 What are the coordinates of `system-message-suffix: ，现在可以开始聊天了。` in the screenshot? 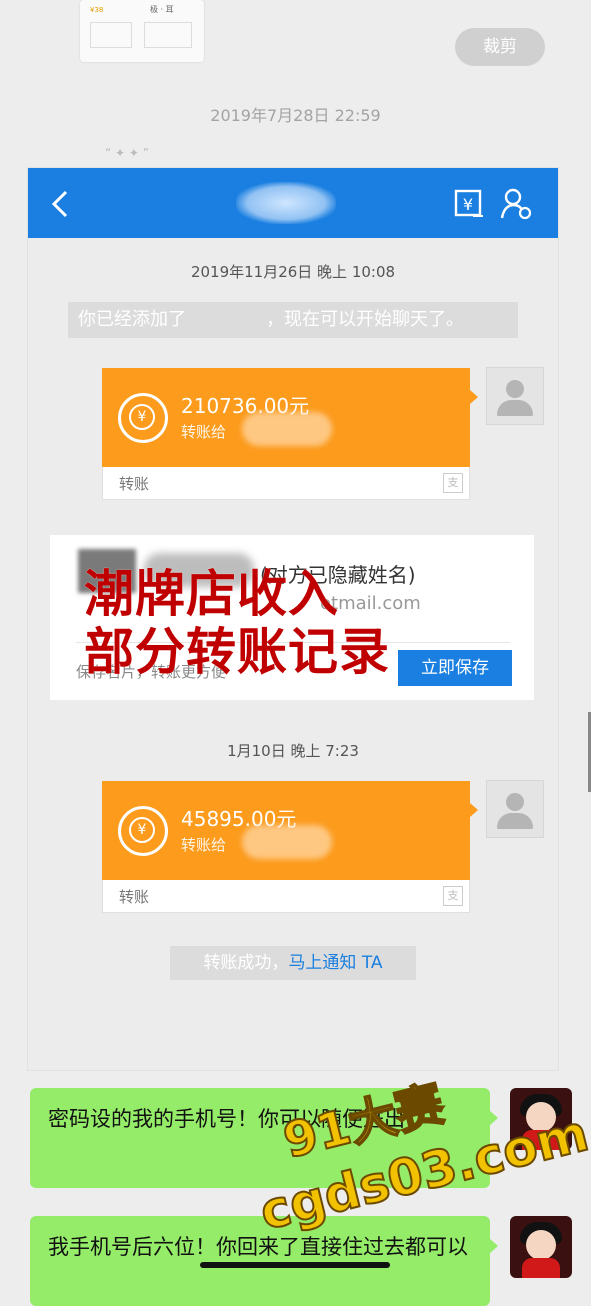 It's located at (365, 319).